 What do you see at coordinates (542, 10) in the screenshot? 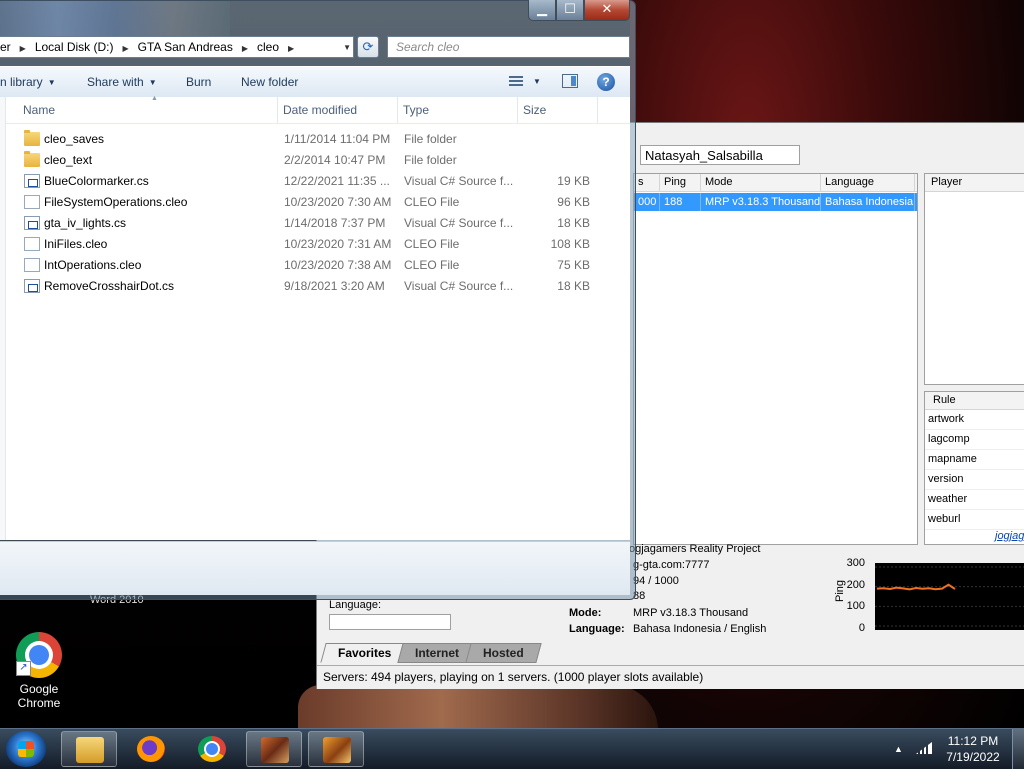
I see `minimize-button: ▁` at bounding box center [542, 10].